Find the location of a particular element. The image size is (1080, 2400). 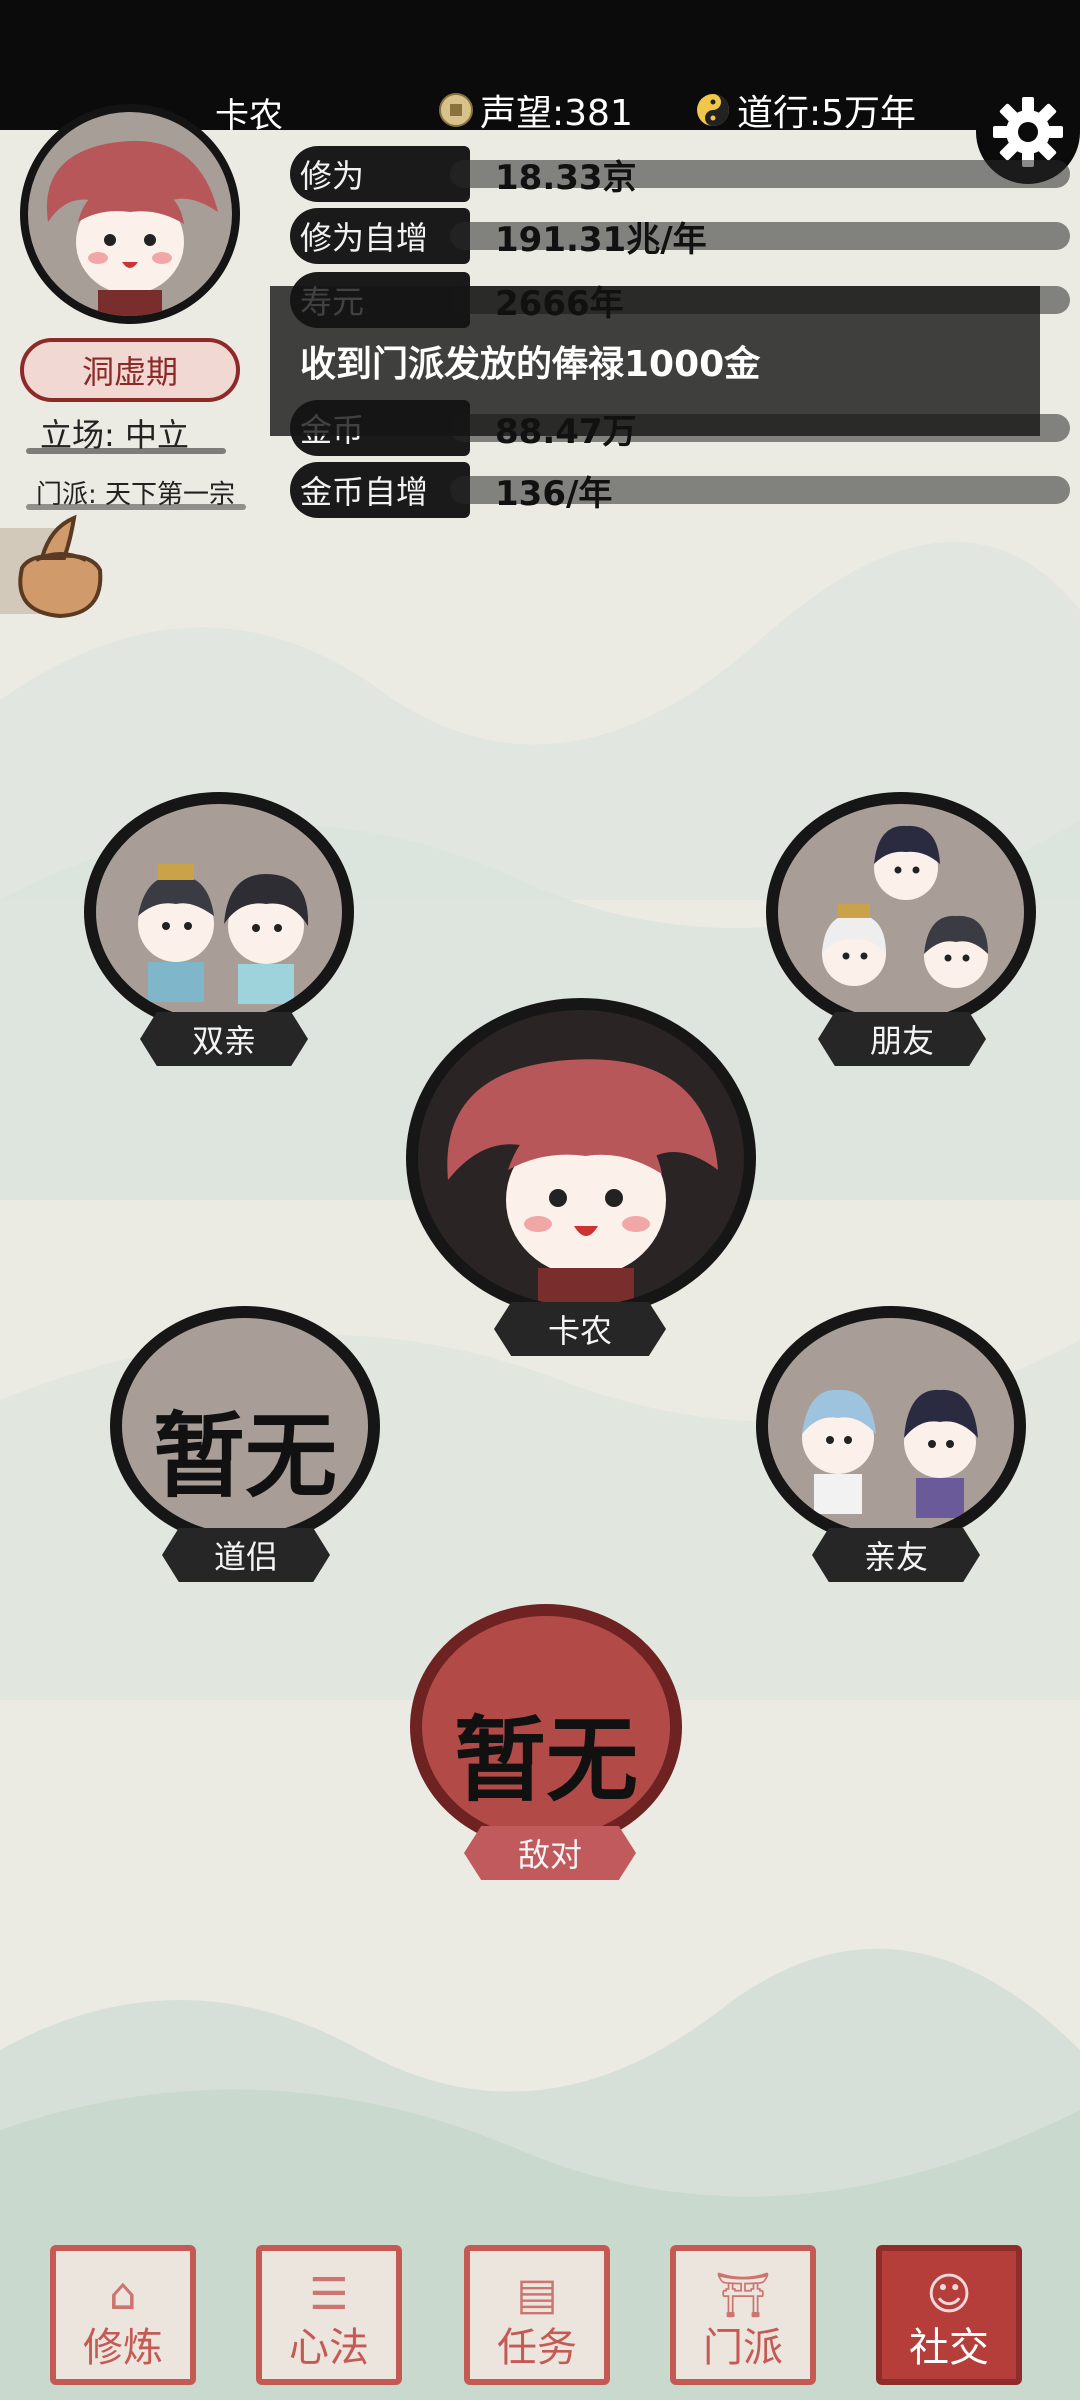

nav-methods-button: ☰ 心法 is located at coordinates (329, 2315).